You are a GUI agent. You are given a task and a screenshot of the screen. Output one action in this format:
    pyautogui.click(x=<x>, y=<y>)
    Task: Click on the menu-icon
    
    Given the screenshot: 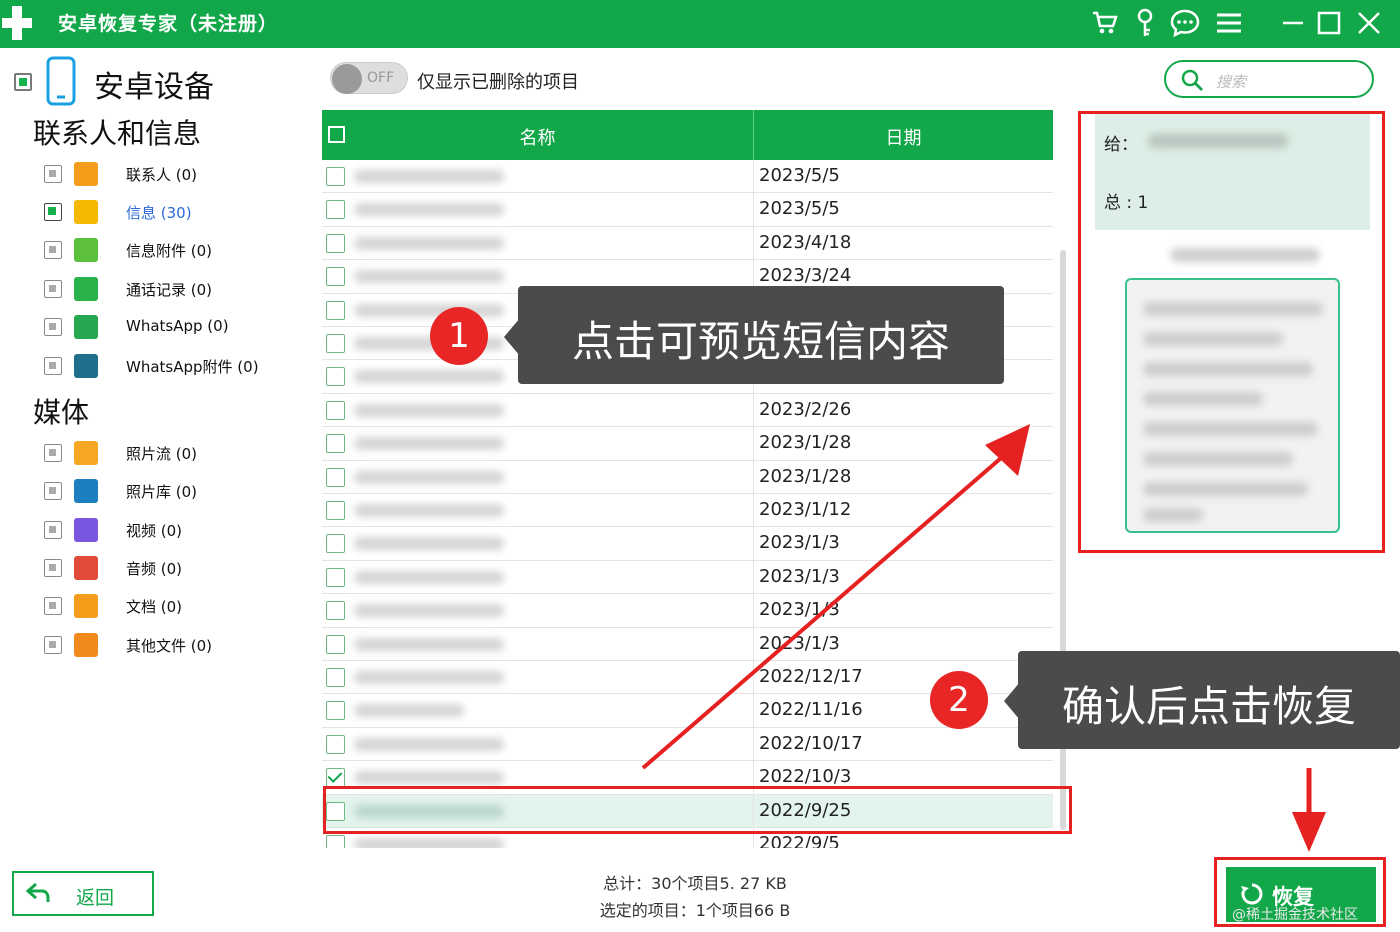 What is the action you would take?
    pyautogui.click(x=1229, y=23)
    